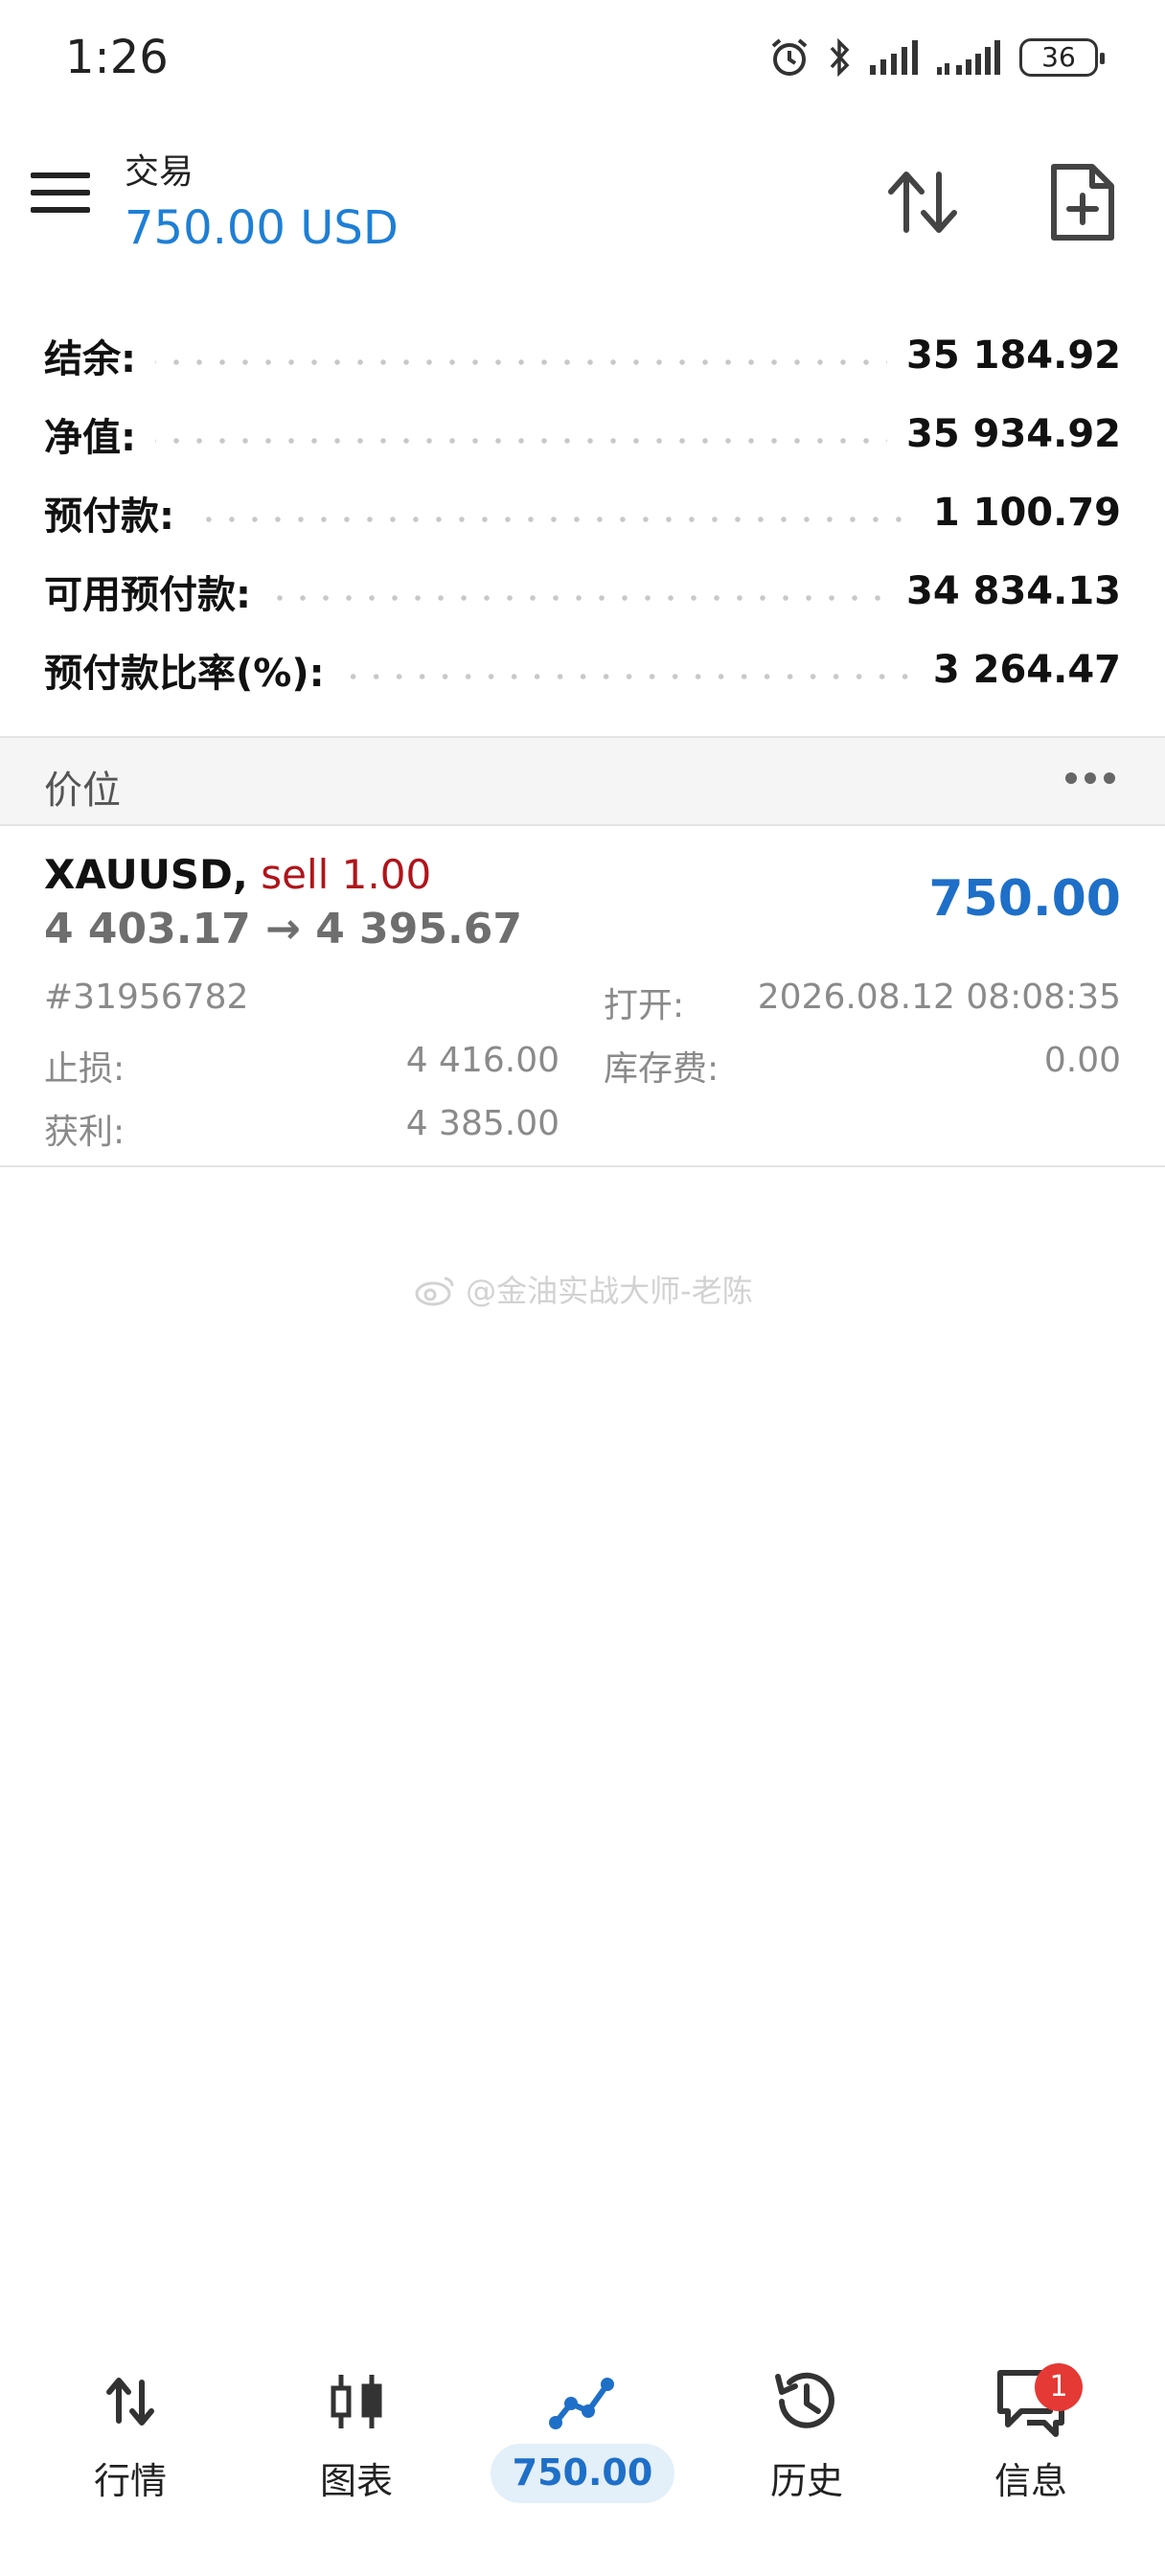  I want to click on summary-row-equity: 净值: 35 934.92, so click(582, 434).